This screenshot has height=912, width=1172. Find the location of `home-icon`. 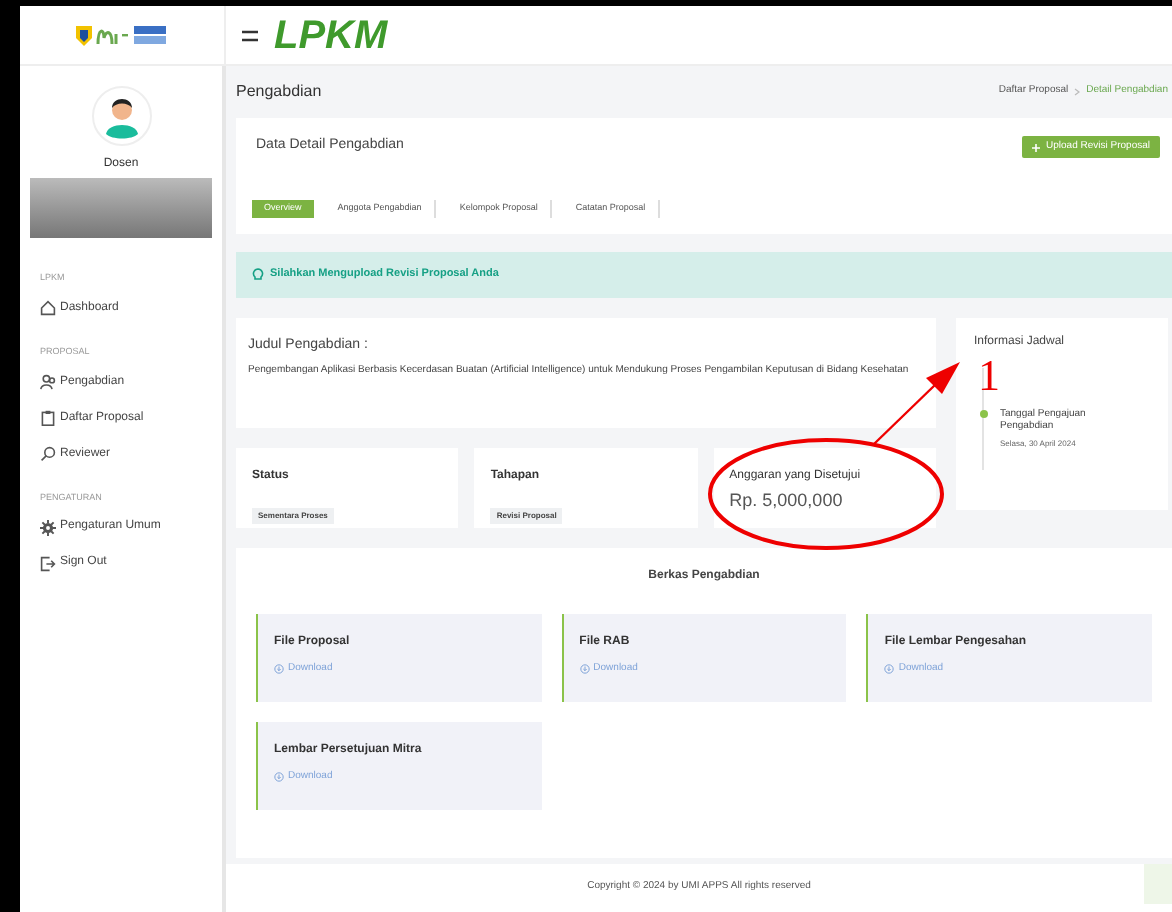

home-icon is located at coordinates (48, 308).